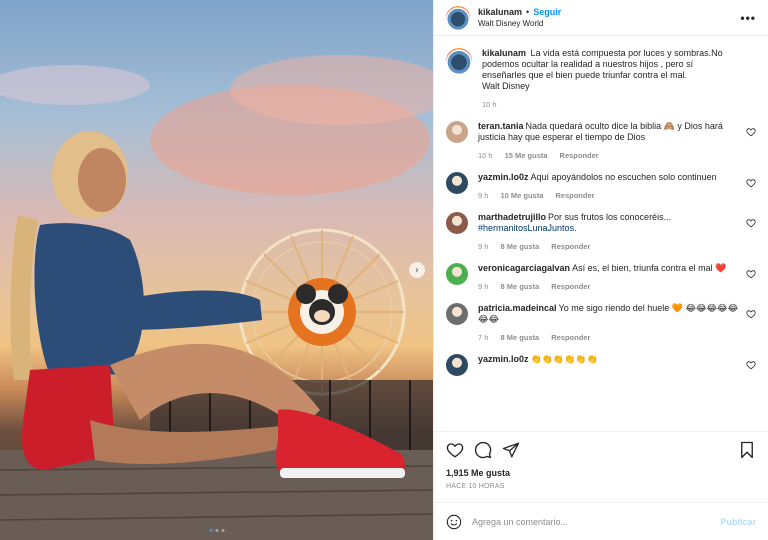  I want to click on comment-bubble-icon, so click(483, 450).